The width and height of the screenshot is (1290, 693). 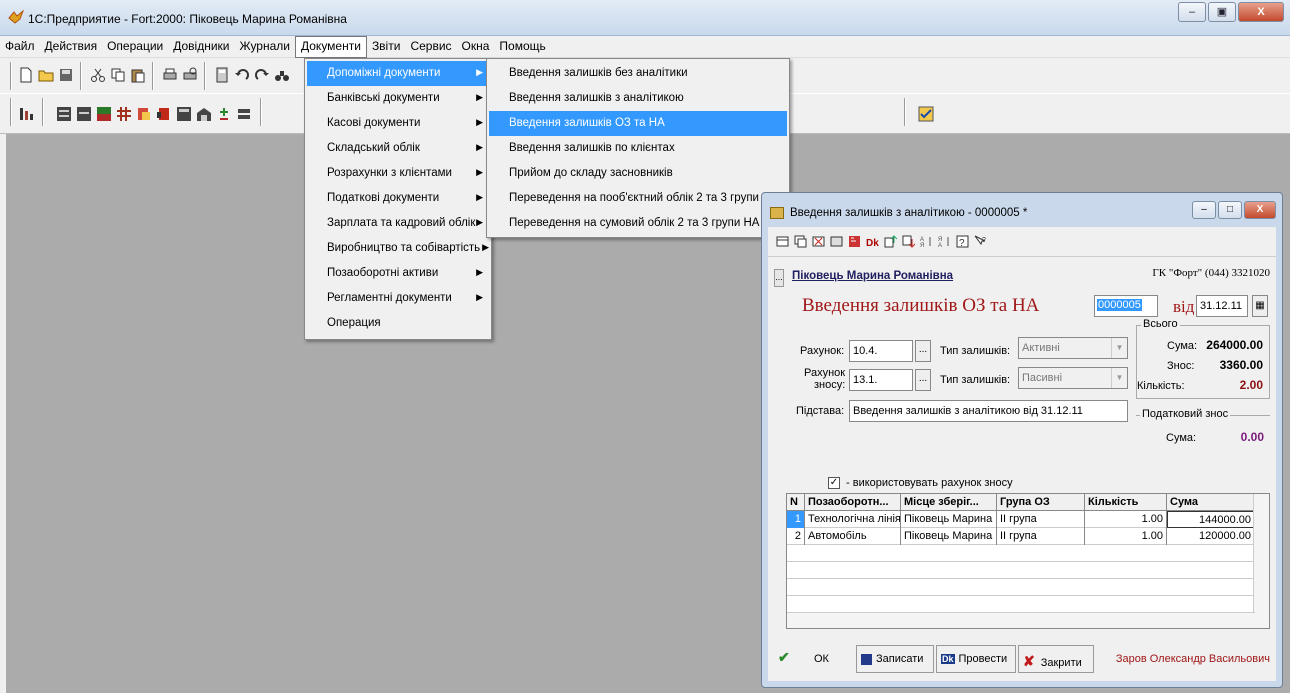 What do you see at coordinates (71, 47) in the screenshot?
I see `menu-actions: Действия` at bounding box center [71, 47].